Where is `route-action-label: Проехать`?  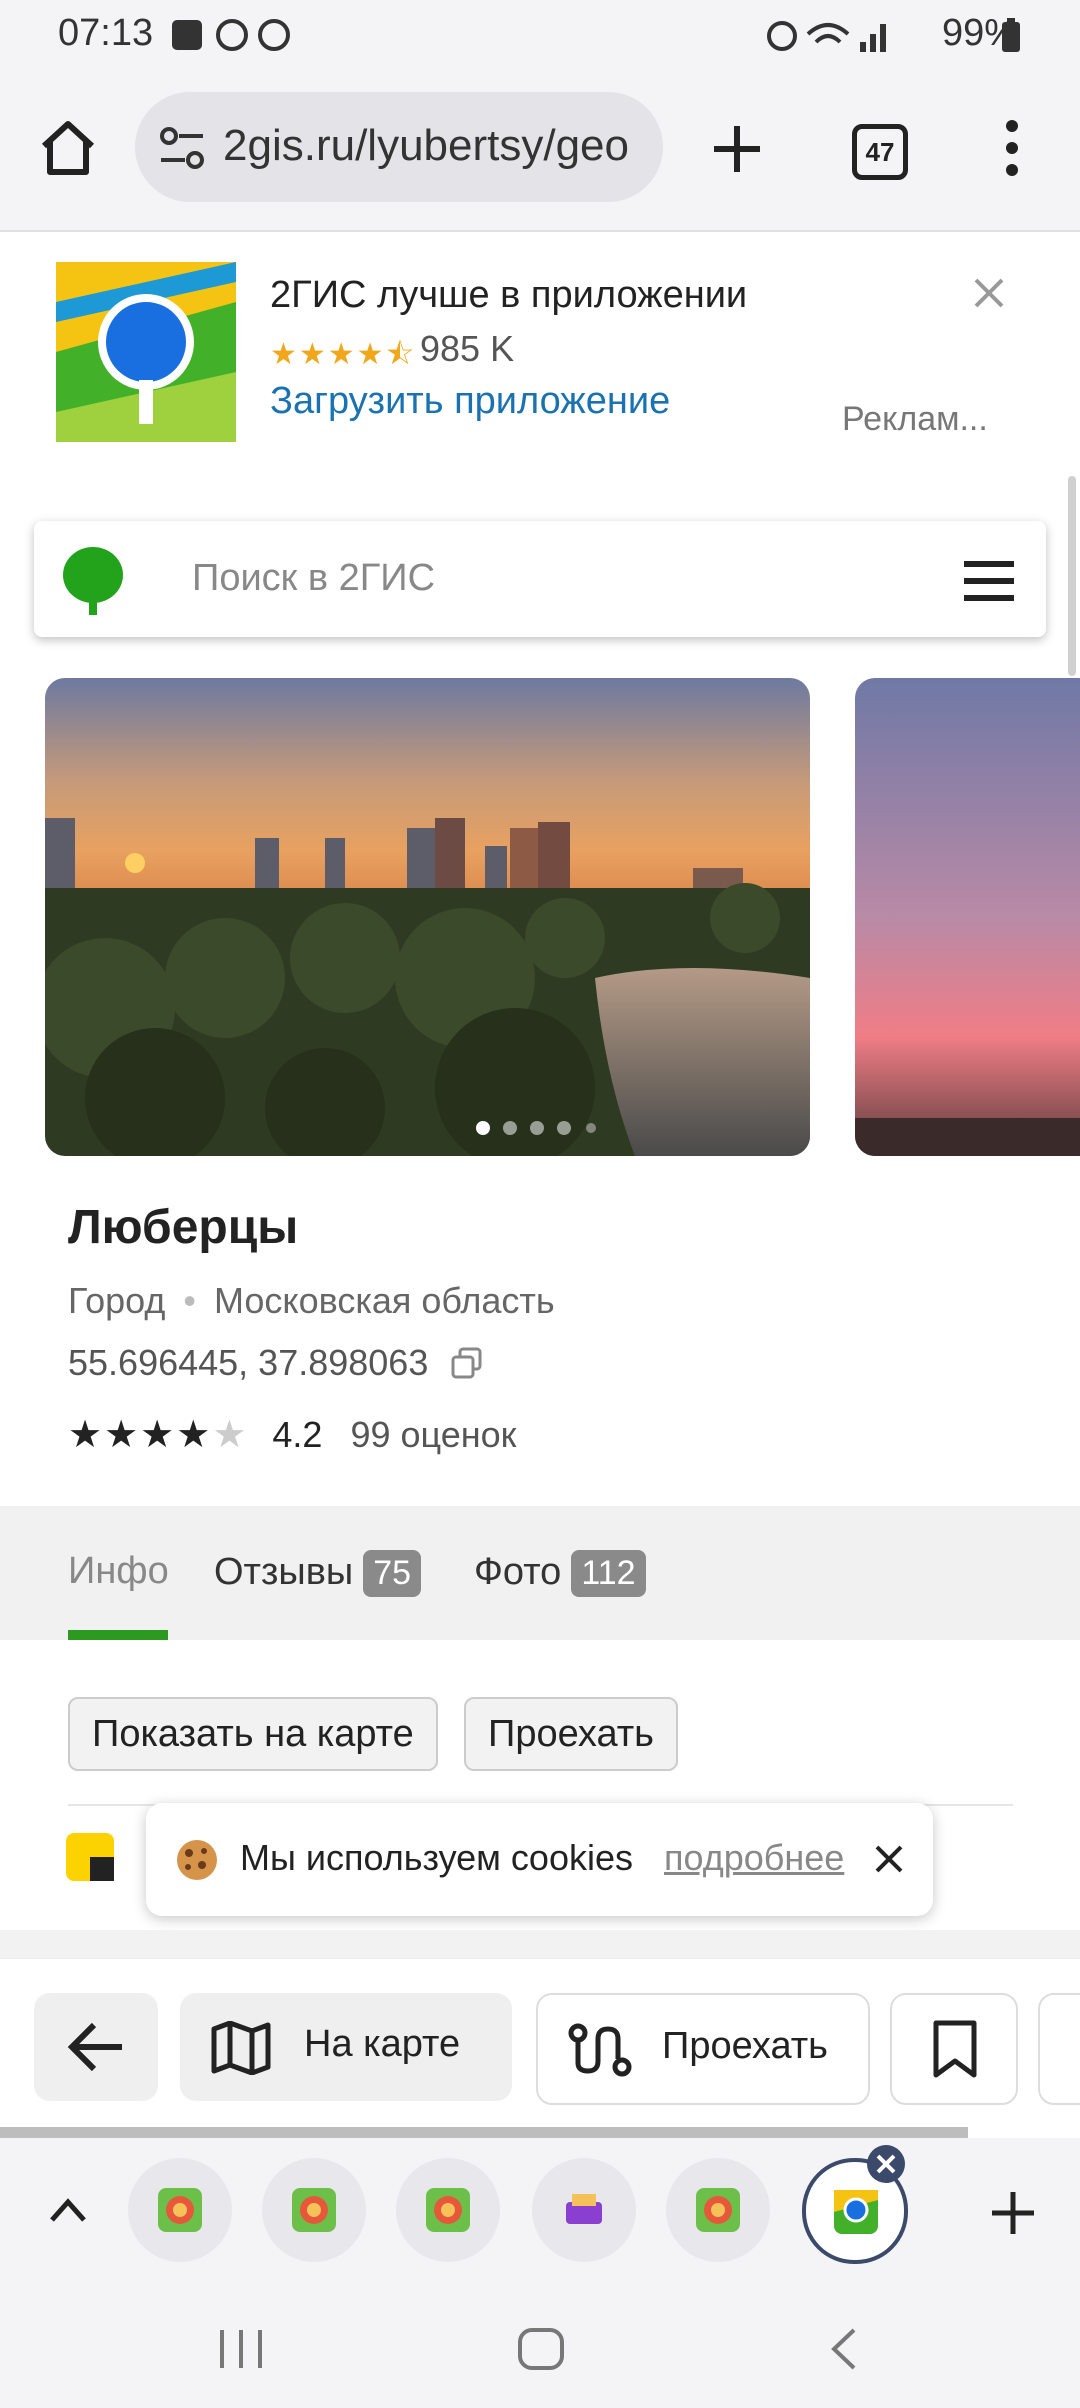
route-action-label: Проехать is located at coordinates (745, 2046).